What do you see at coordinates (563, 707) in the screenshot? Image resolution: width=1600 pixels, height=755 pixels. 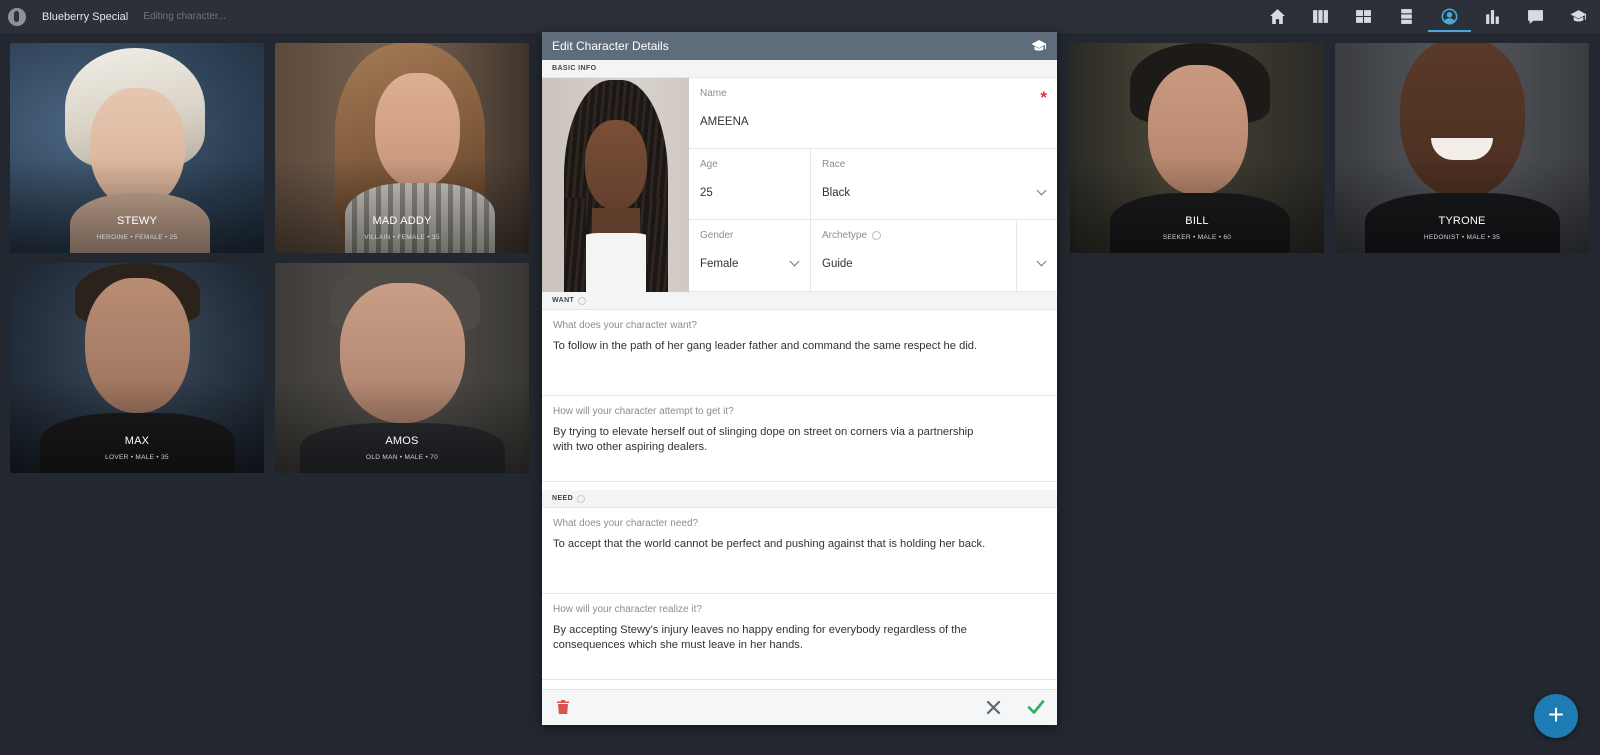 I see `trash-icon` at bounding box center [563, 707].